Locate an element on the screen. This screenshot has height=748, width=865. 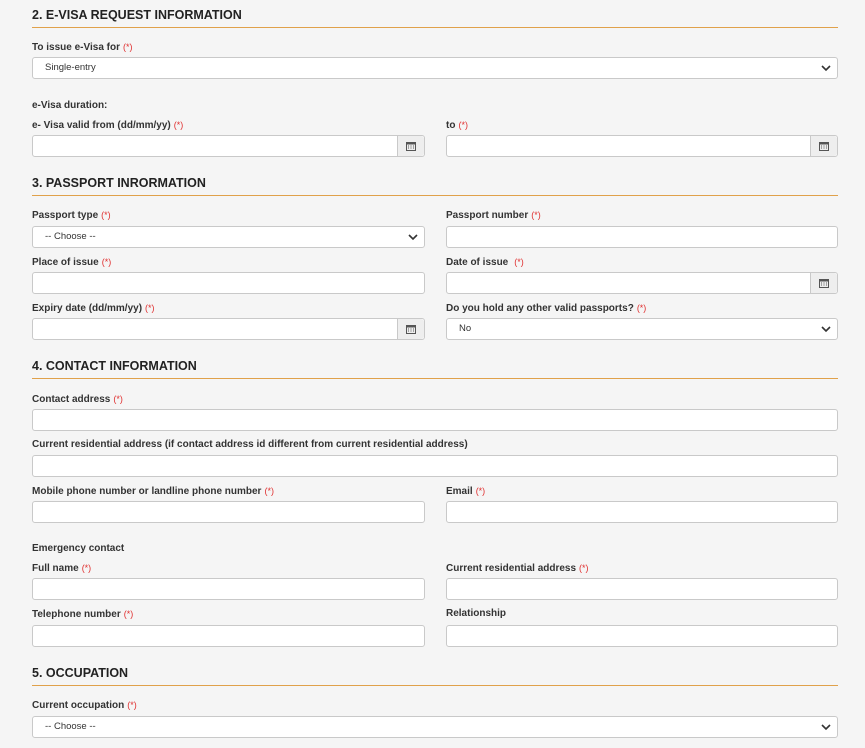
other-passports-selected-value: No is located at coordinates (465, 328).